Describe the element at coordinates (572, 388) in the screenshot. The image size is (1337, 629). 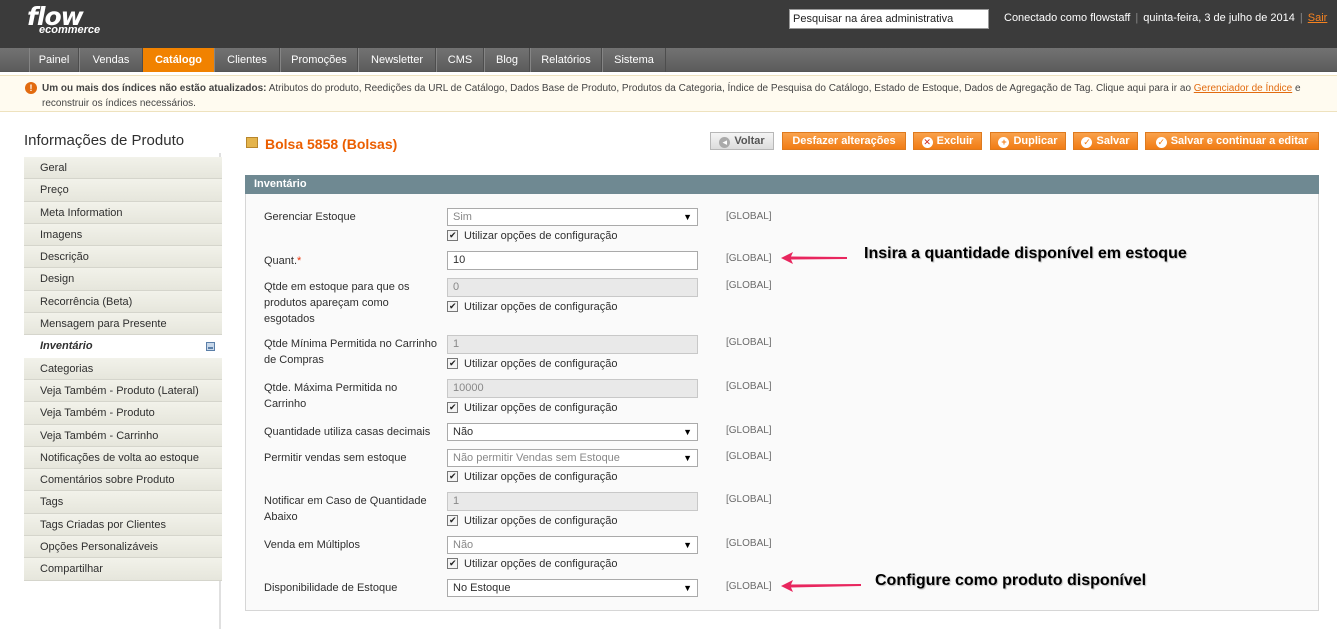
I see `max-sale-qty-input: 10000` at that location.